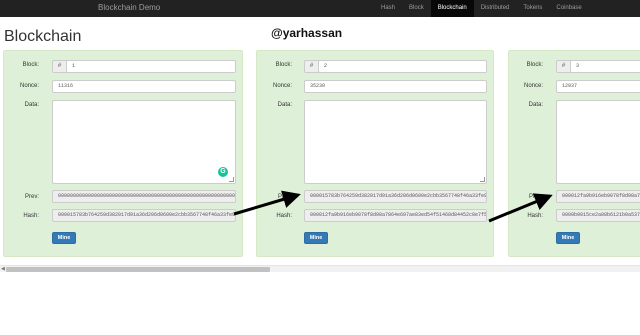 Image resolution: width=640 pixels, height=335 pixels. I want to click on nav-item-hash: Hash, so click(388, 8).